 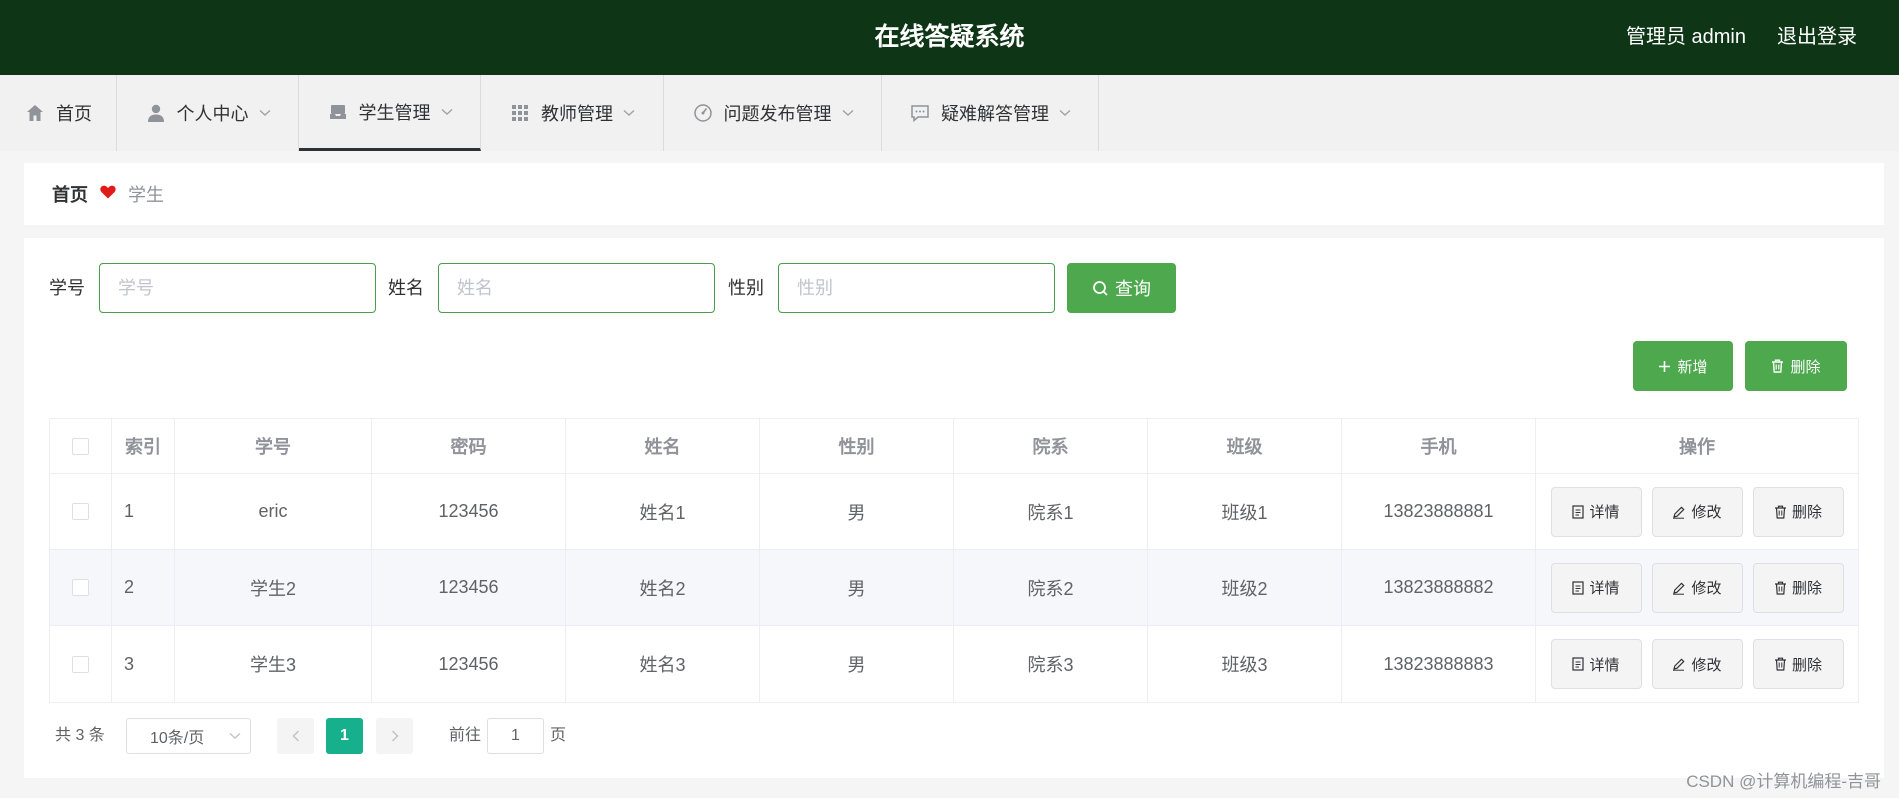 What do you see at coordinates (143, 511) in the screenshot?
I see `cell-index: 1` at bounding box center [143, 511].